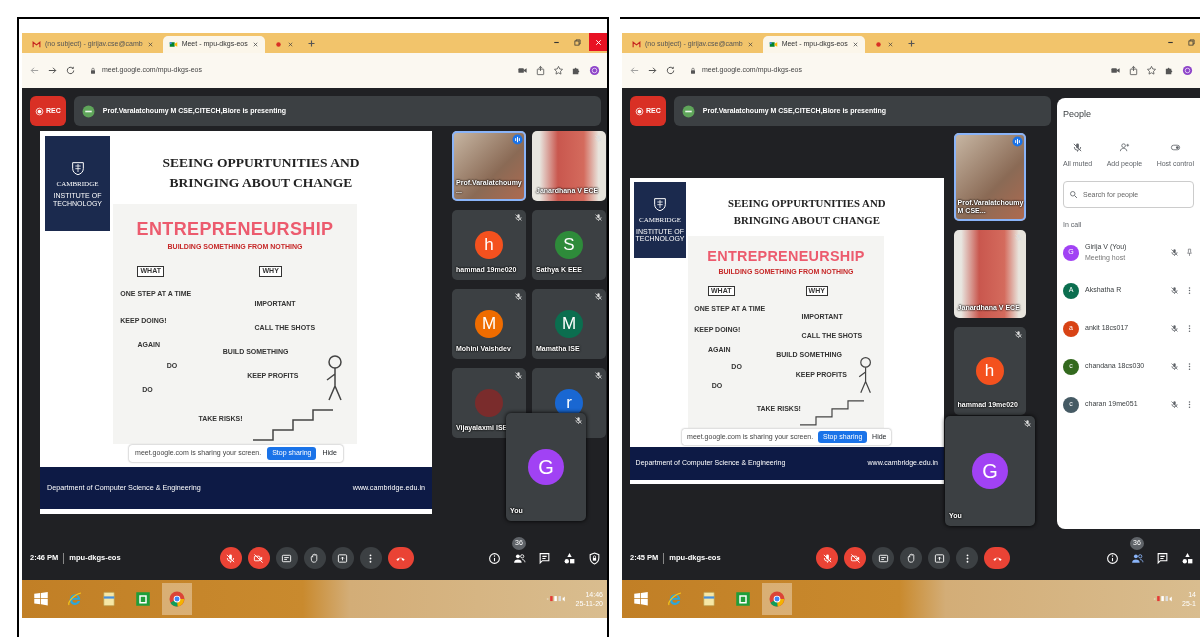 The image size is (1200, 637). What do you see at coordinates (77, 167) in the screenshot?
I see `crest-icon` at bounding box center [77, 167].